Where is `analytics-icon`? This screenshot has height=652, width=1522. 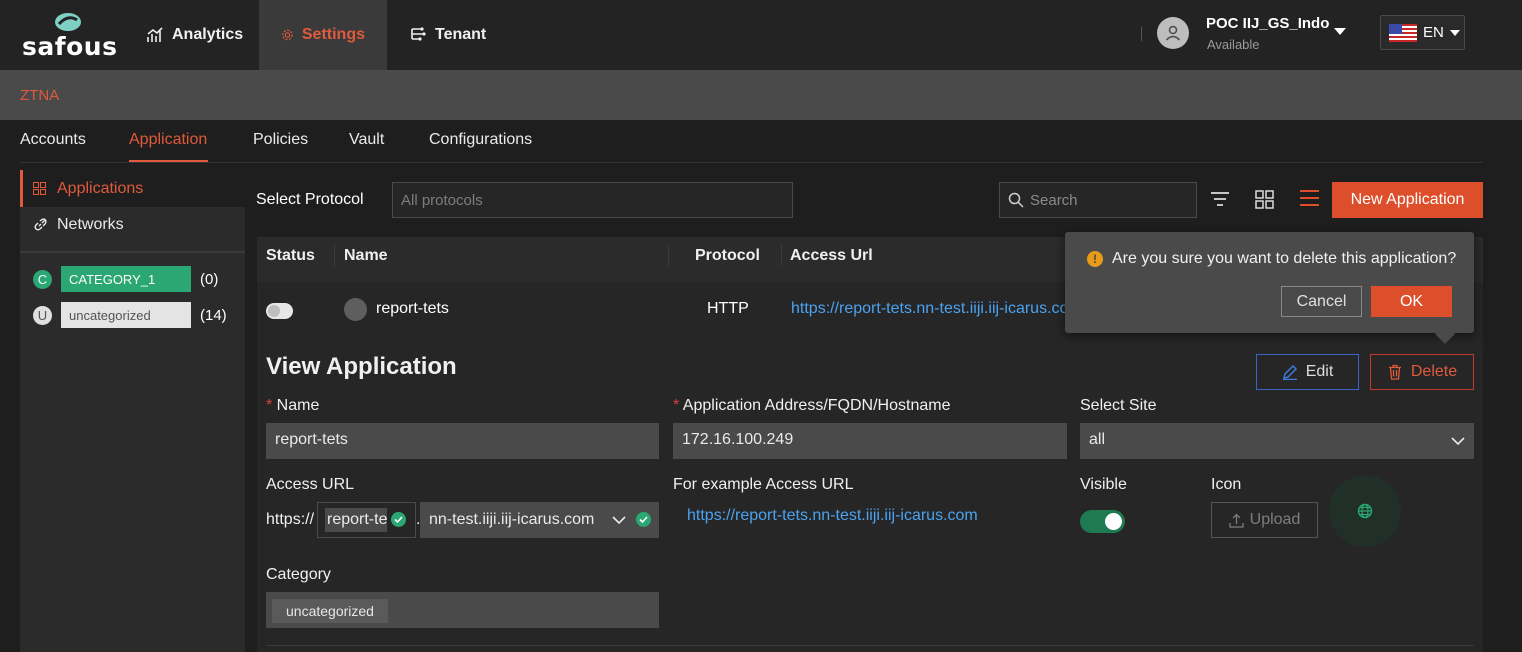
analytics-icon is located at coordinates (155, 34).